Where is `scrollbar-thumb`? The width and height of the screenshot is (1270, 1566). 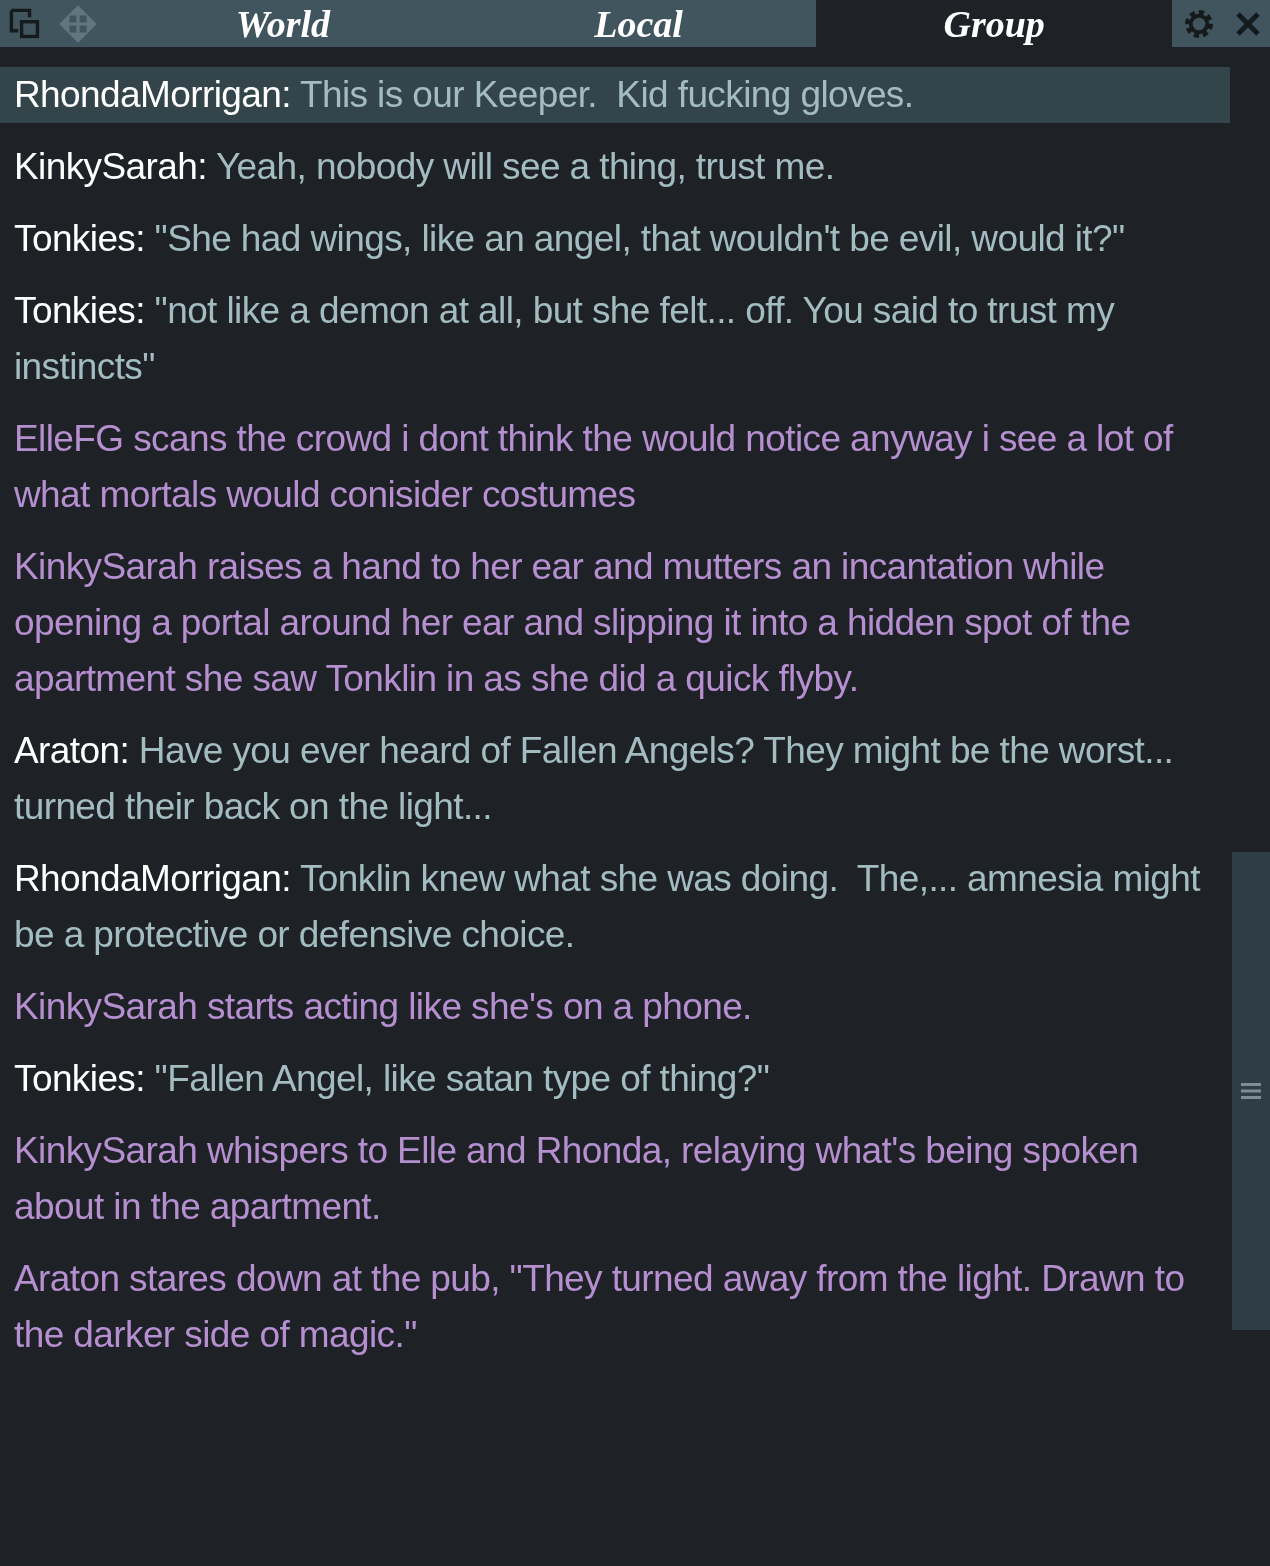 scrollbar-thumb is located at coordinates (1251, 1091).